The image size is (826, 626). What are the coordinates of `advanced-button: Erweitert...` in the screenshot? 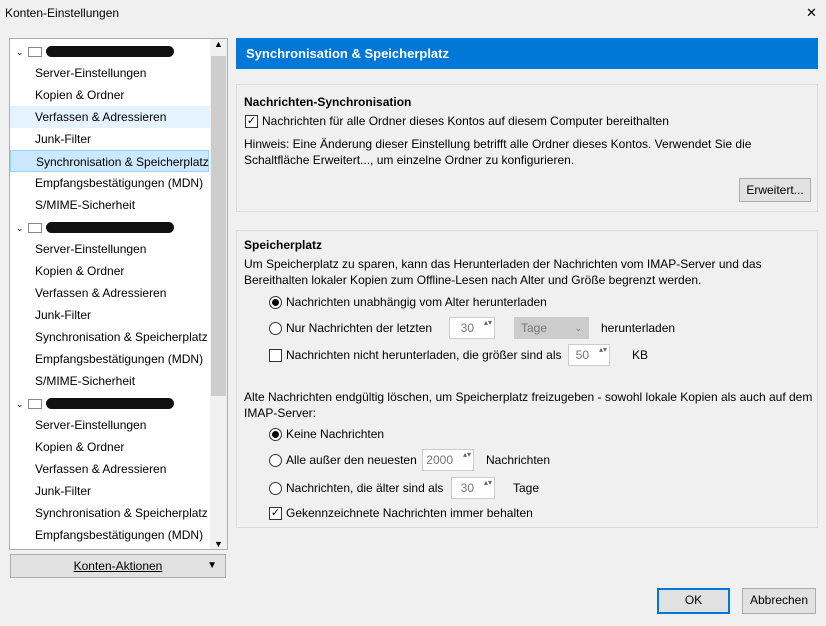 It's located at (775, 190).